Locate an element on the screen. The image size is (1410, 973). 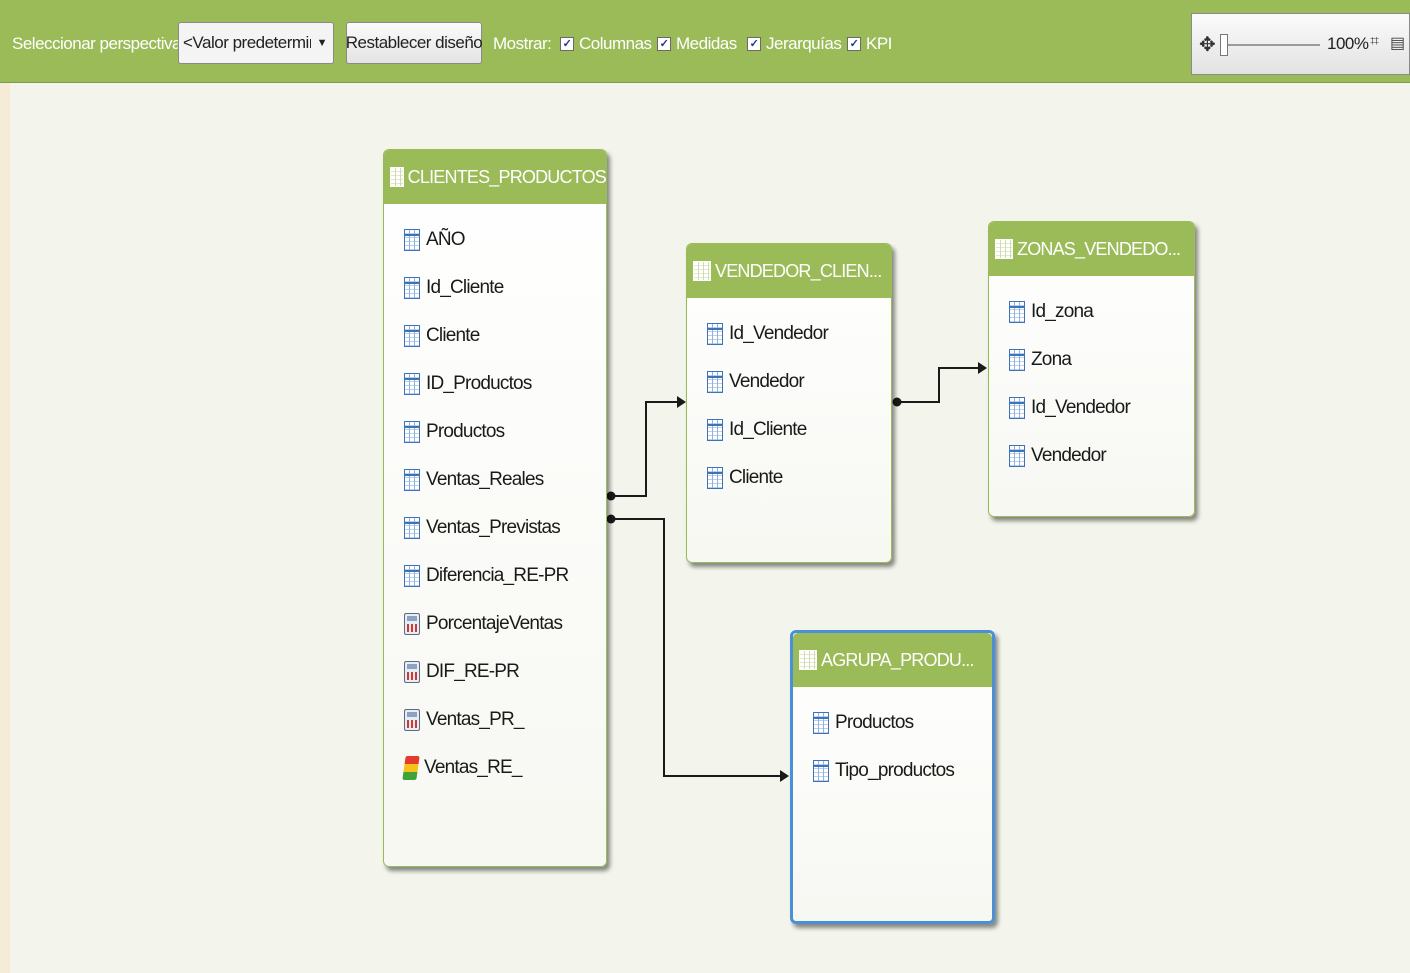
table-header: CLIENTES_PRODUCTOS is located at coordinates (495, 177).